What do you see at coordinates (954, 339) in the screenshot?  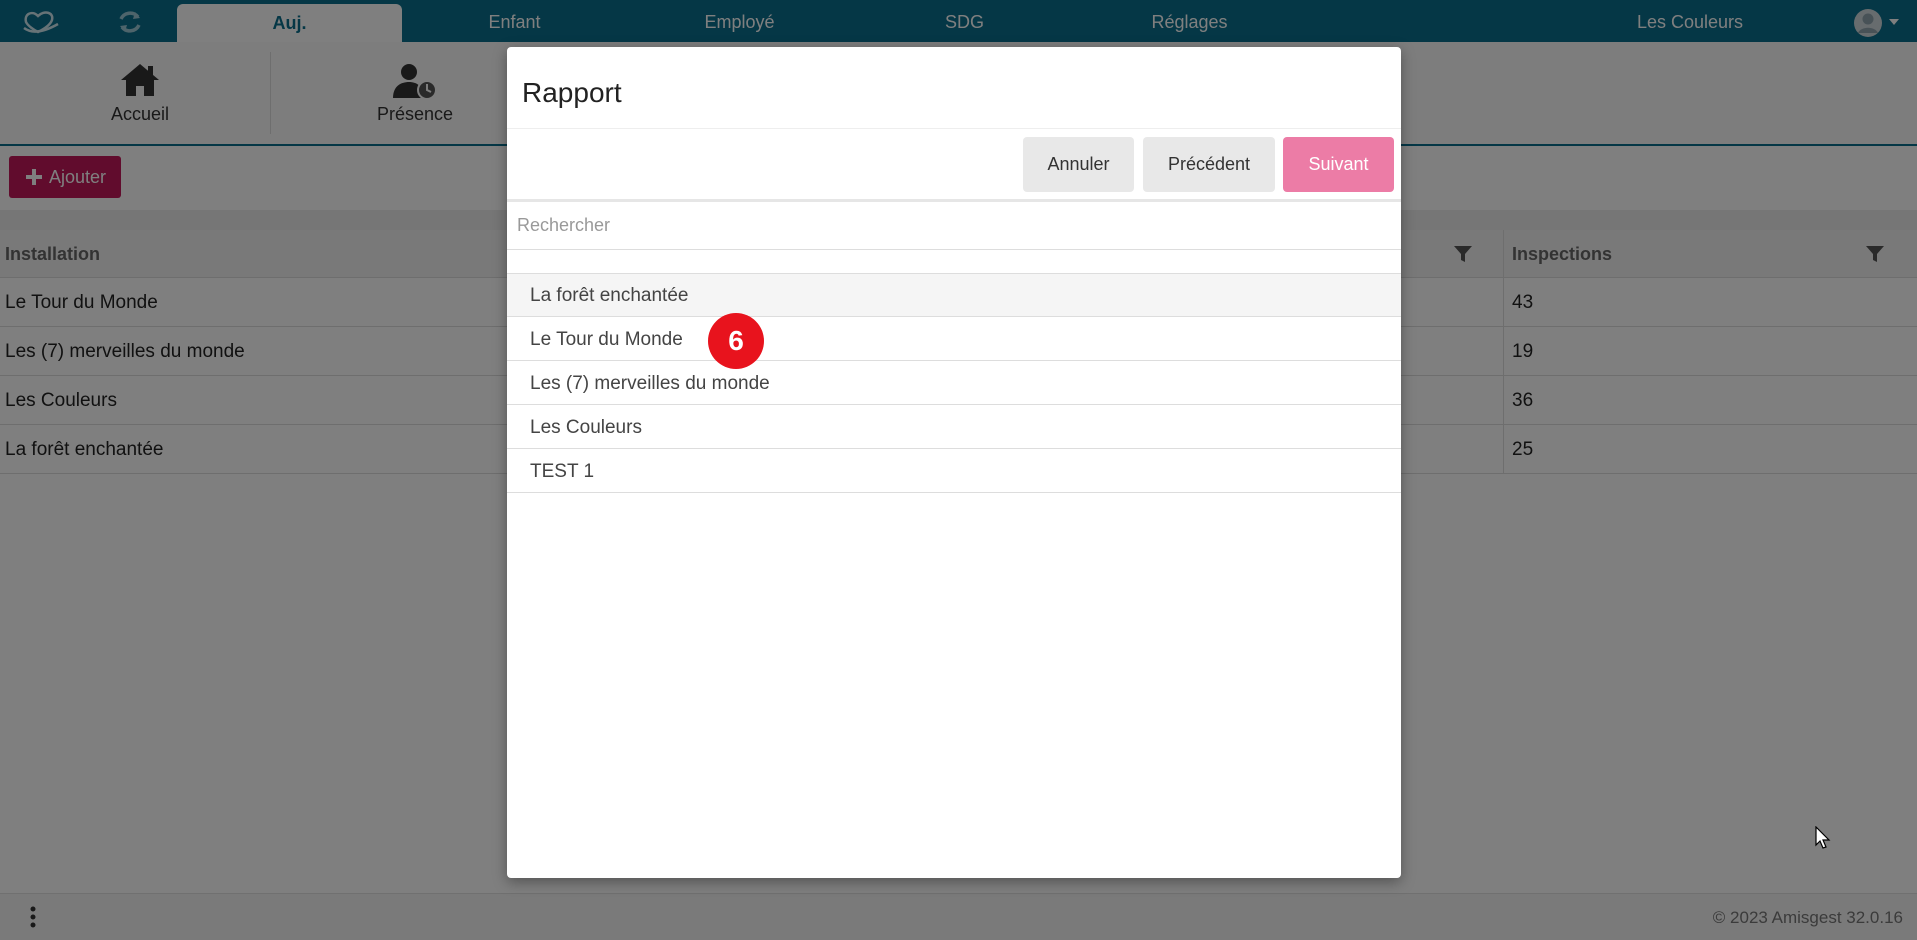 I see `list-item: Le Tour du Monde` at bounding box center [954, 339].